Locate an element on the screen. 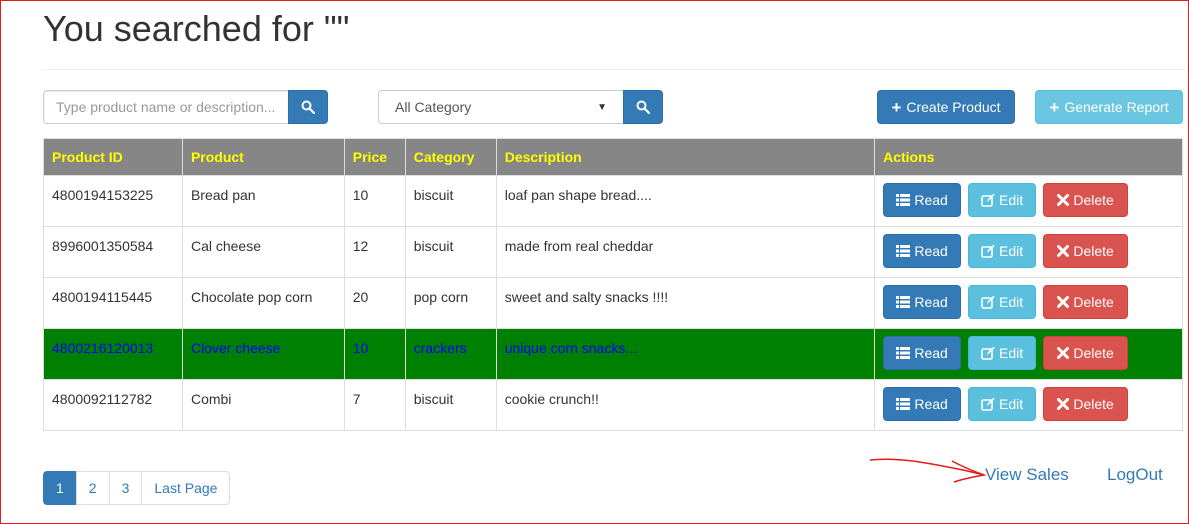 The height and width of the screenshot is (524, 1189). view-sales-link: View Sales is located at coordinates (1027, 475).